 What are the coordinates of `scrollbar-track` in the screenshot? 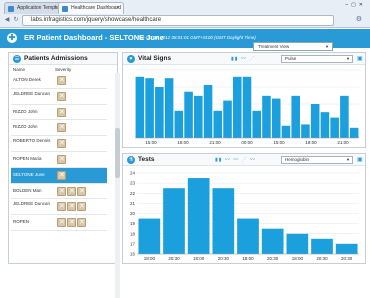 It's located at (117, 185).